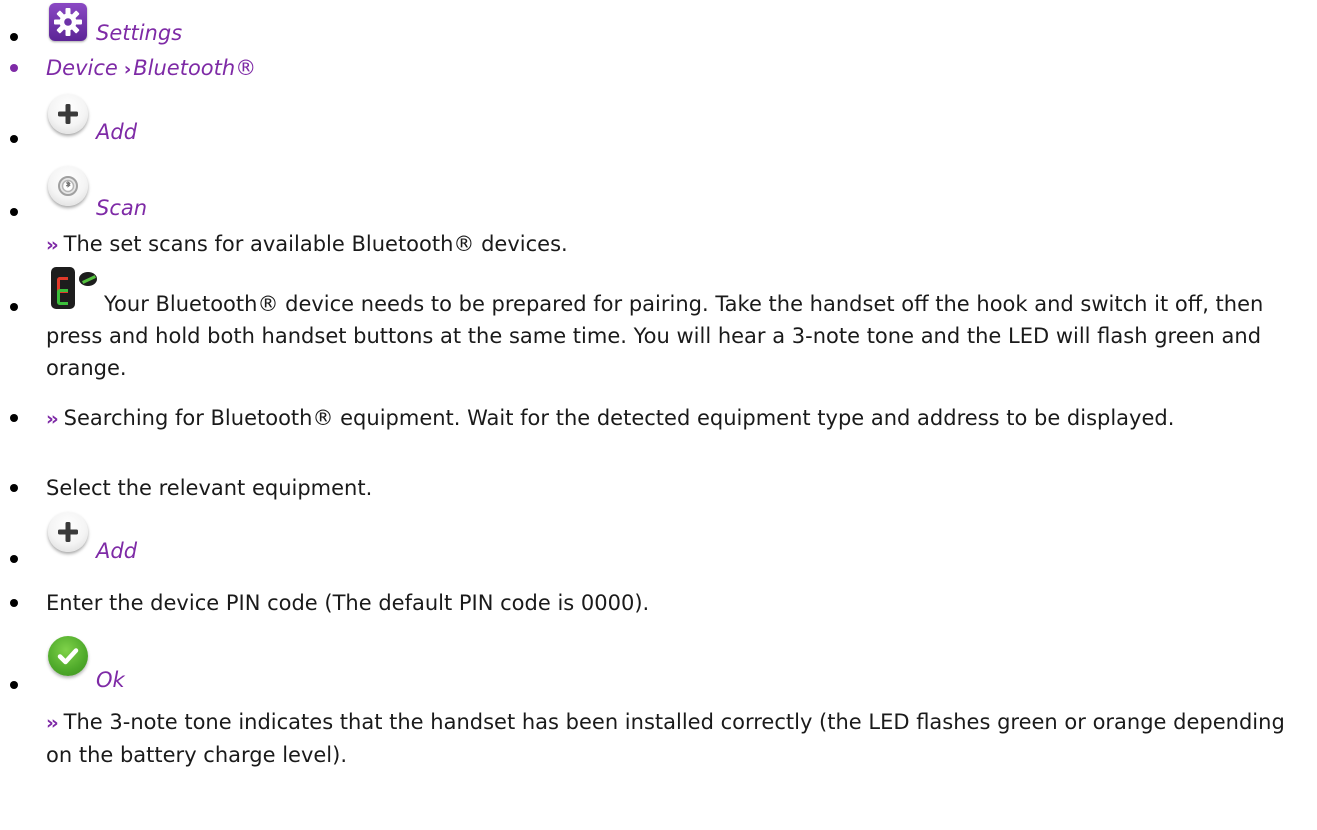  I want to click on bluetooth-scan-icon, so click(68, 186).